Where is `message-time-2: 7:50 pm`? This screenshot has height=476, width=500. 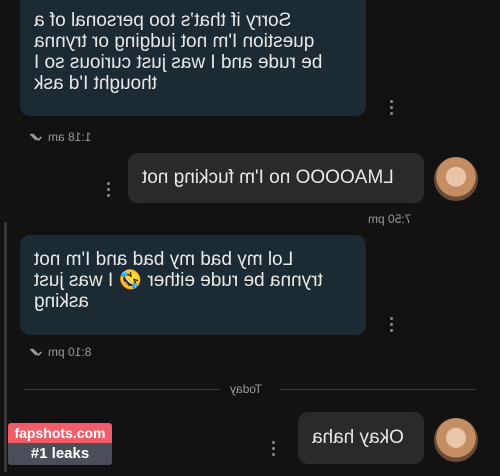
message-time-2: 7:50 pm is located at coordinates (390, 219).